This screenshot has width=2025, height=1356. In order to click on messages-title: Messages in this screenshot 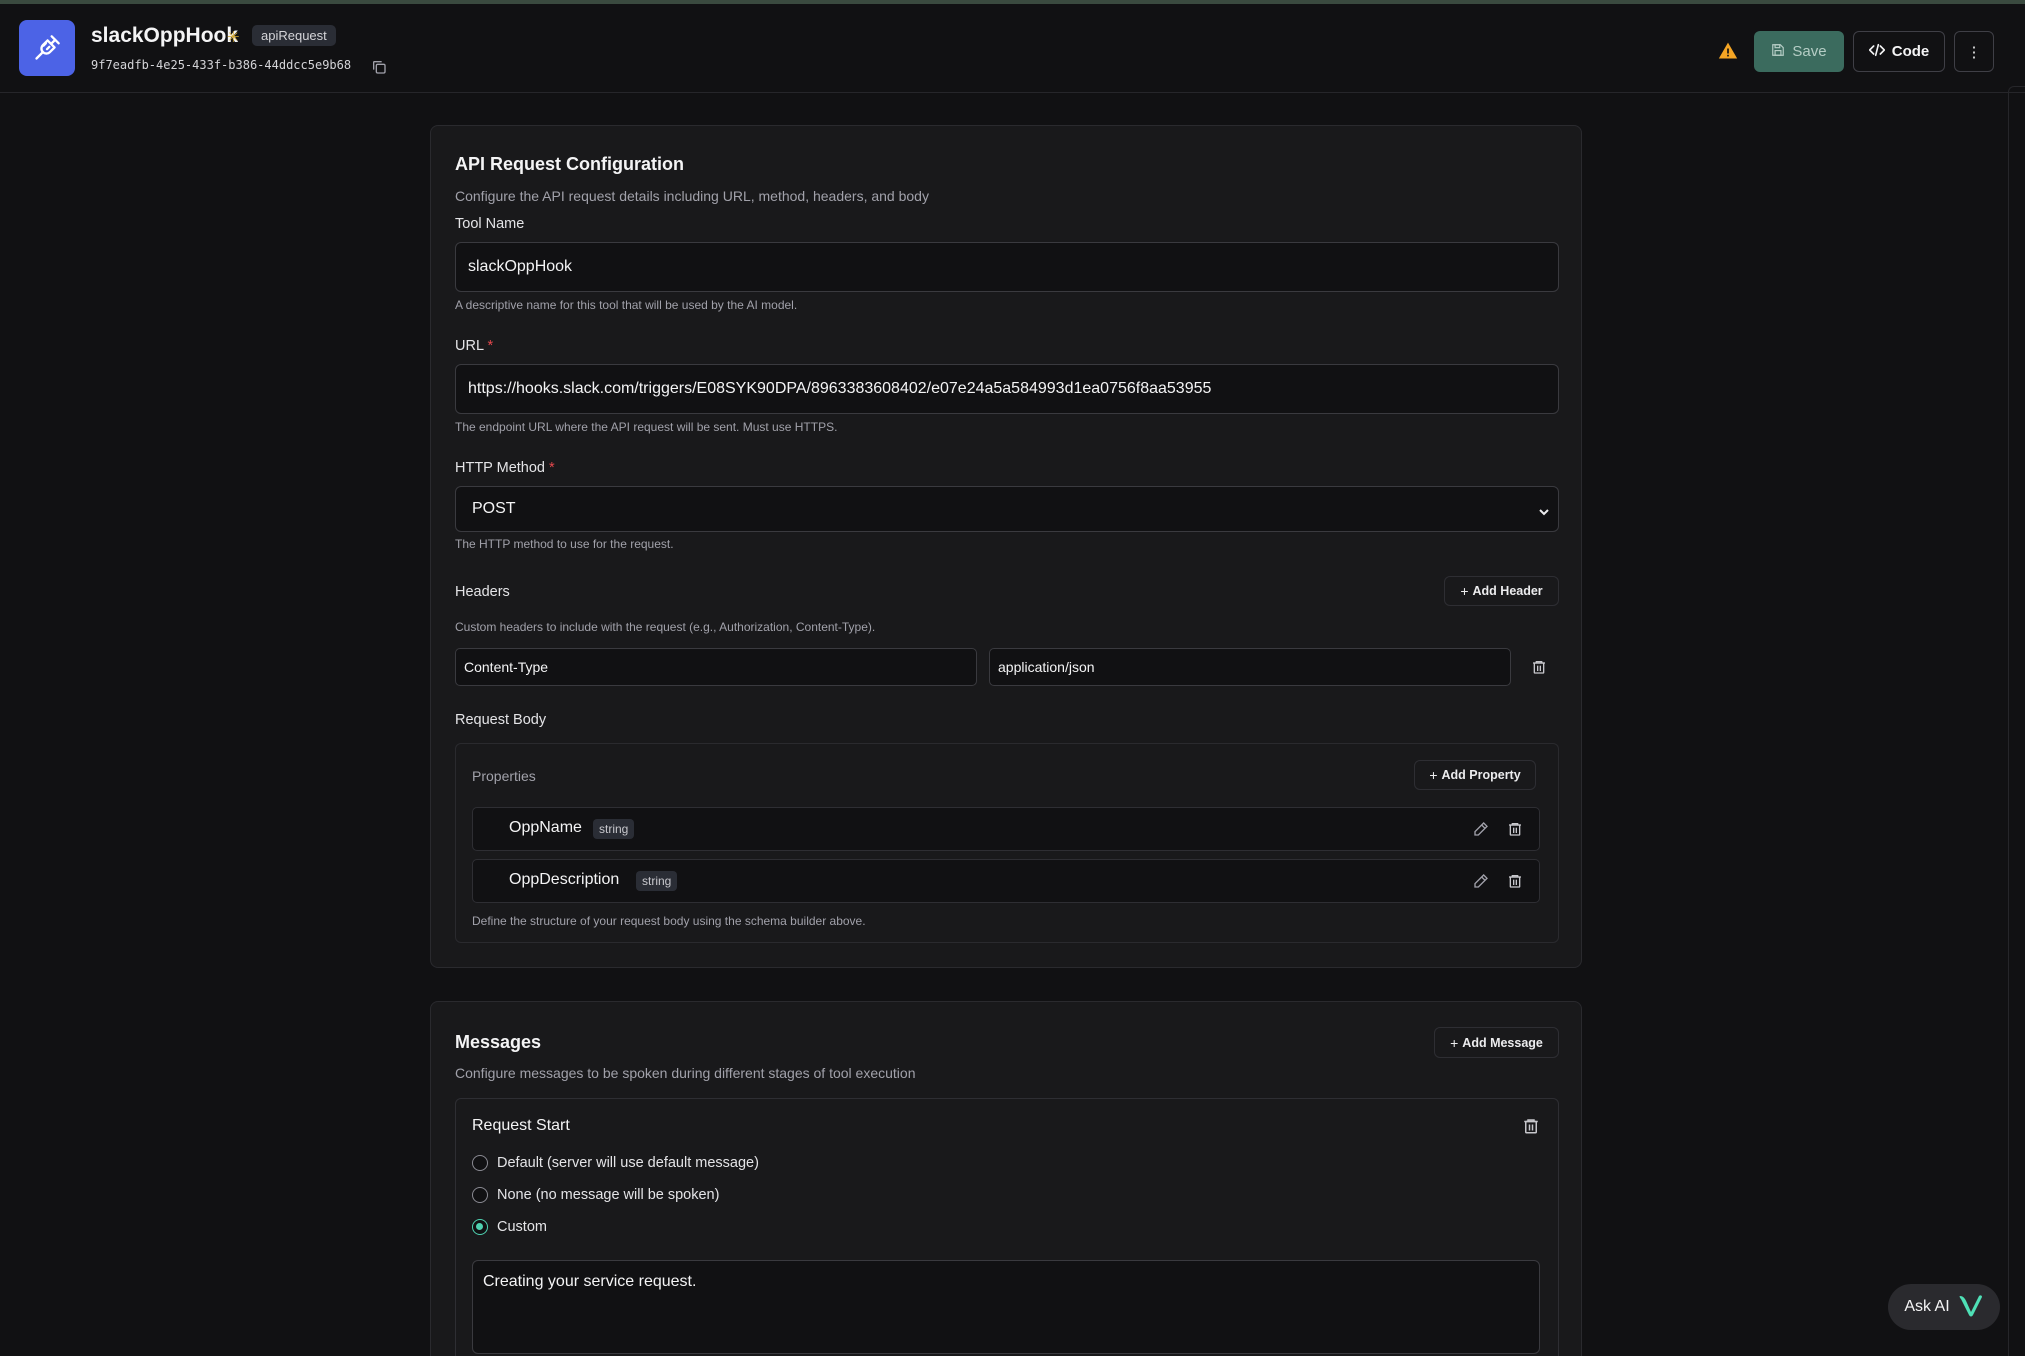, I will do `click(498, 1042)`.